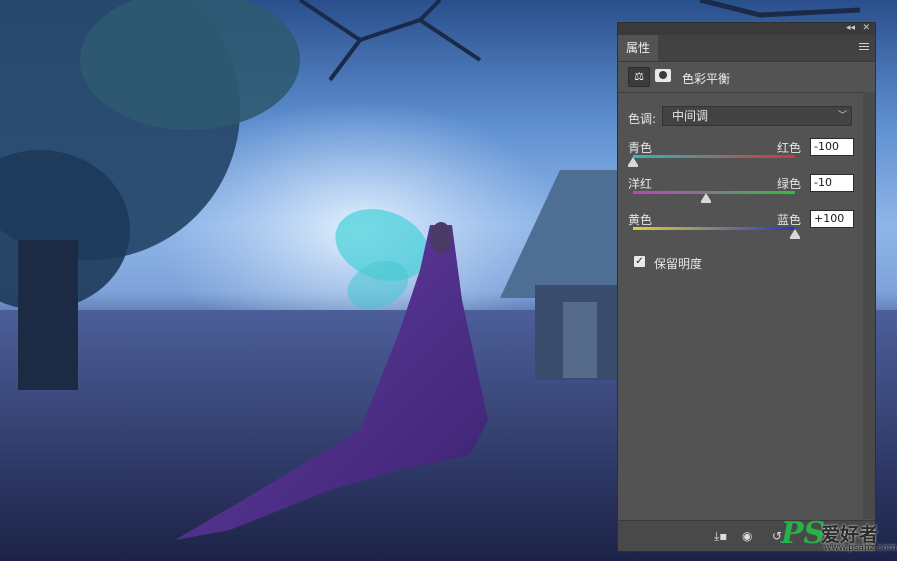  I want to click on watermark-url: www.psahz.com, so click(860, 548).